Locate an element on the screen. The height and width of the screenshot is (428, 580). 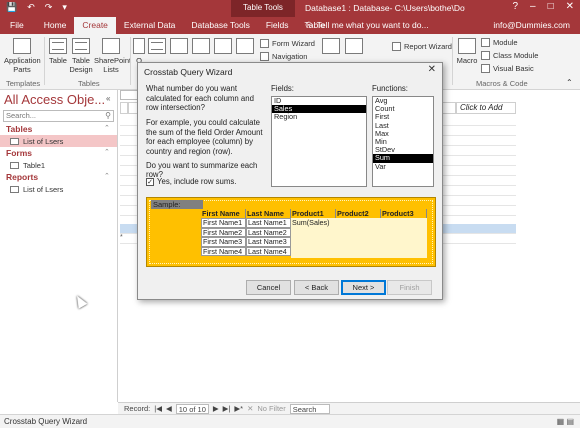
sample-value-text: Sum(Sales) is located at coordinates (311, 222).